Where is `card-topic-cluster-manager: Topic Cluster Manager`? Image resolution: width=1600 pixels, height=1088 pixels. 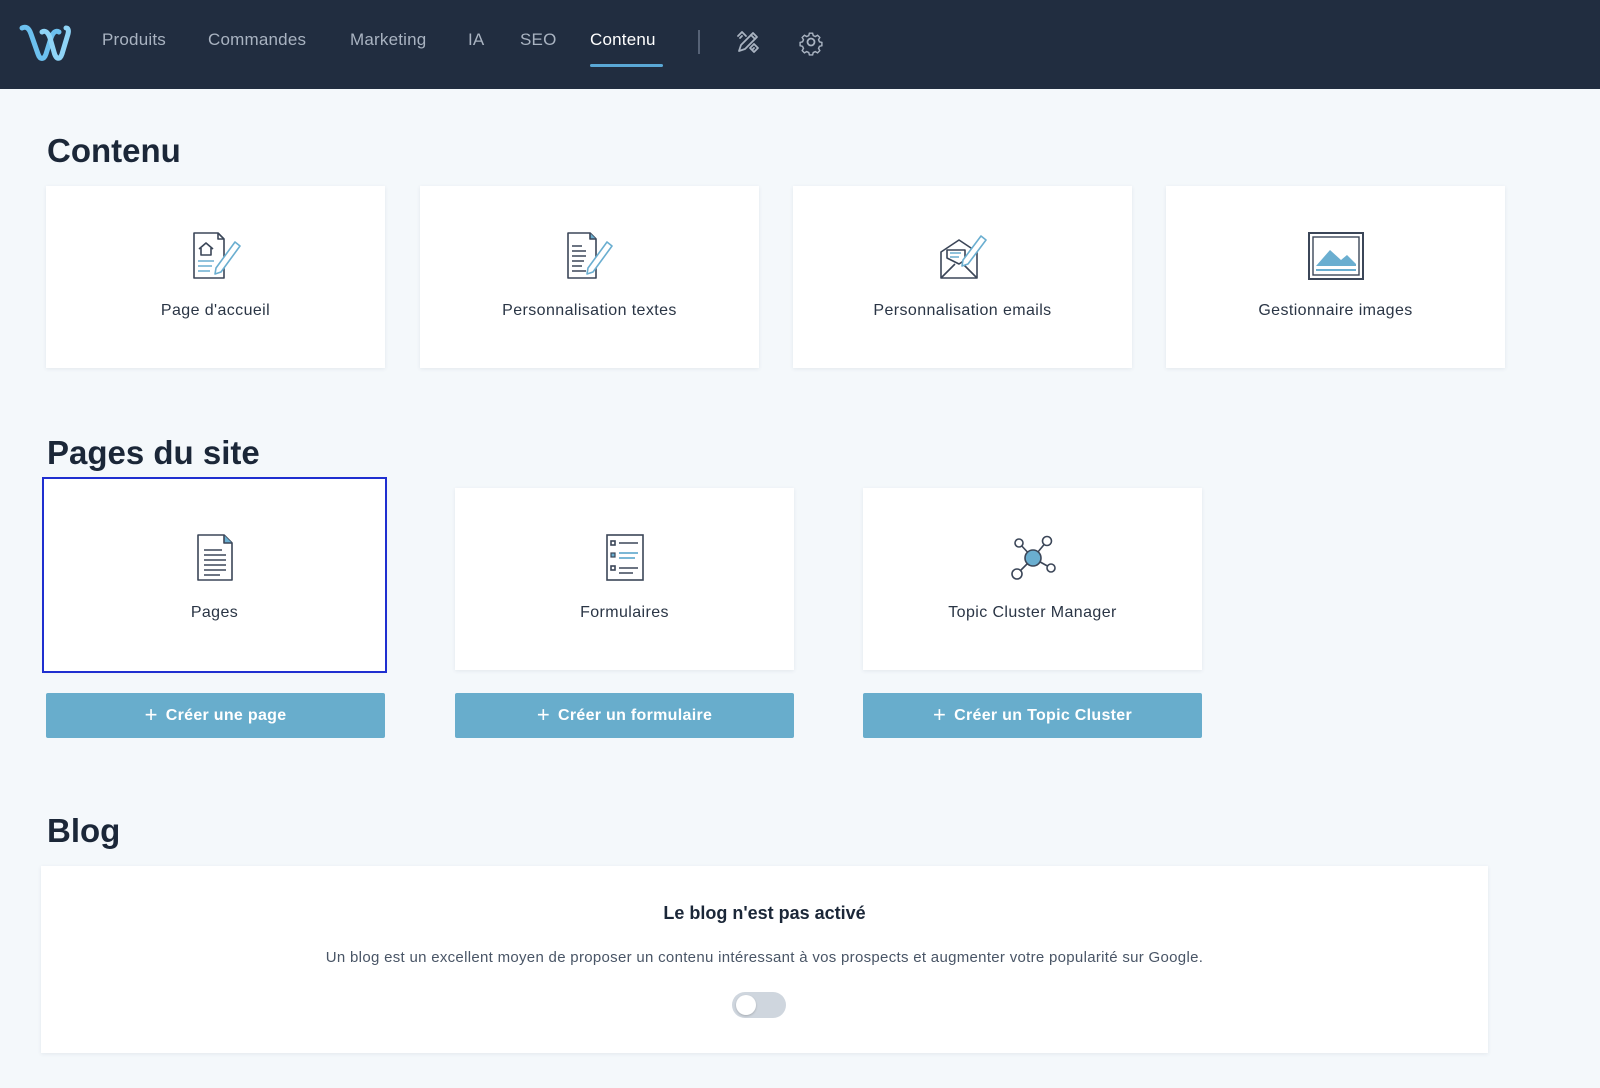 card-topic-cluster-manager: Topic Cluster Manager is located at coordinates (1032, 579).